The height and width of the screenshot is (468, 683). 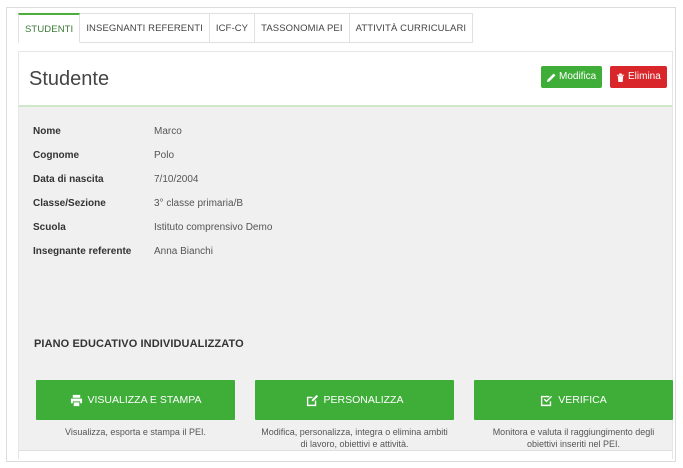 What do you see at coordinates (183, 251) in the screenshot?
I see `detail-value: Anna Bianchi` at bounding box center [183, 251].